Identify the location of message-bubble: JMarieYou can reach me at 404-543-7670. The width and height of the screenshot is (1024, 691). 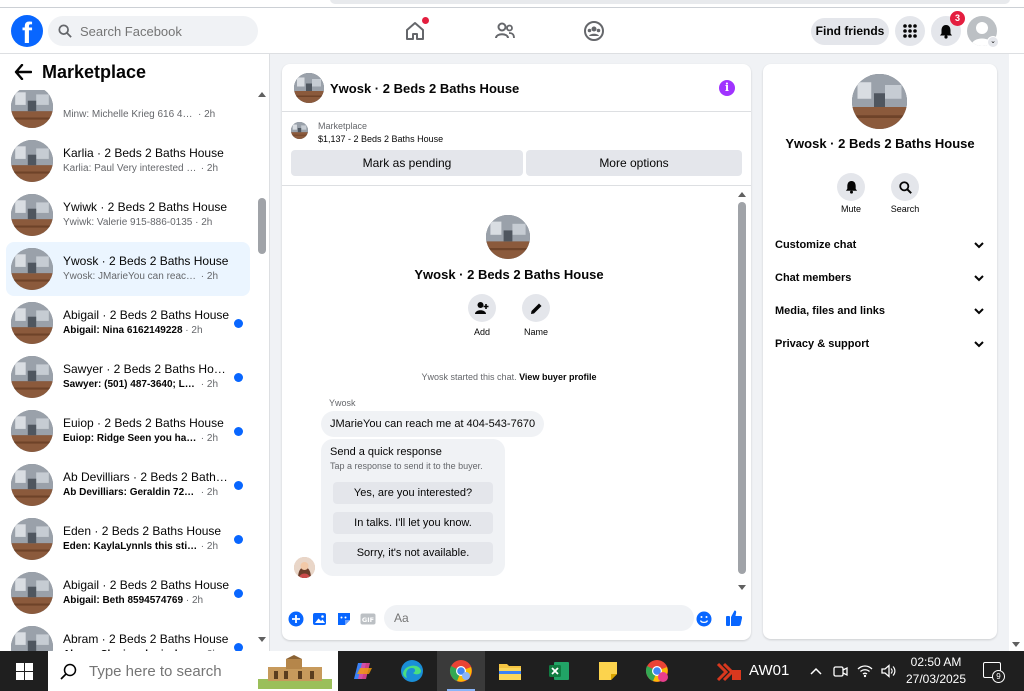
(433, 424).